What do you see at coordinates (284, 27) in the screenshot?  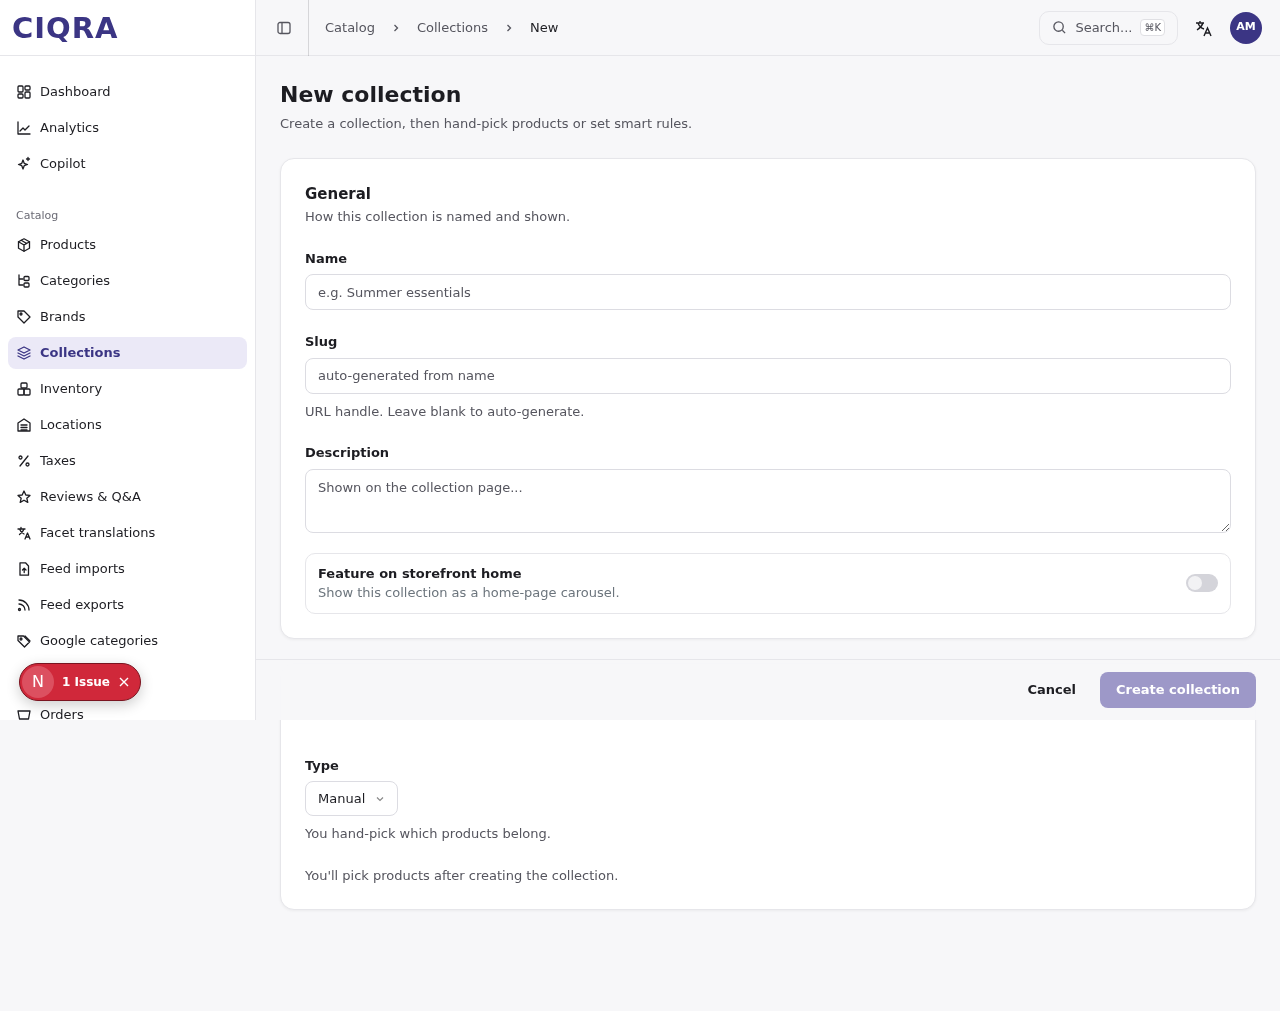 I see `sidebar-toggle-icon` at bounding box center [284, 27].